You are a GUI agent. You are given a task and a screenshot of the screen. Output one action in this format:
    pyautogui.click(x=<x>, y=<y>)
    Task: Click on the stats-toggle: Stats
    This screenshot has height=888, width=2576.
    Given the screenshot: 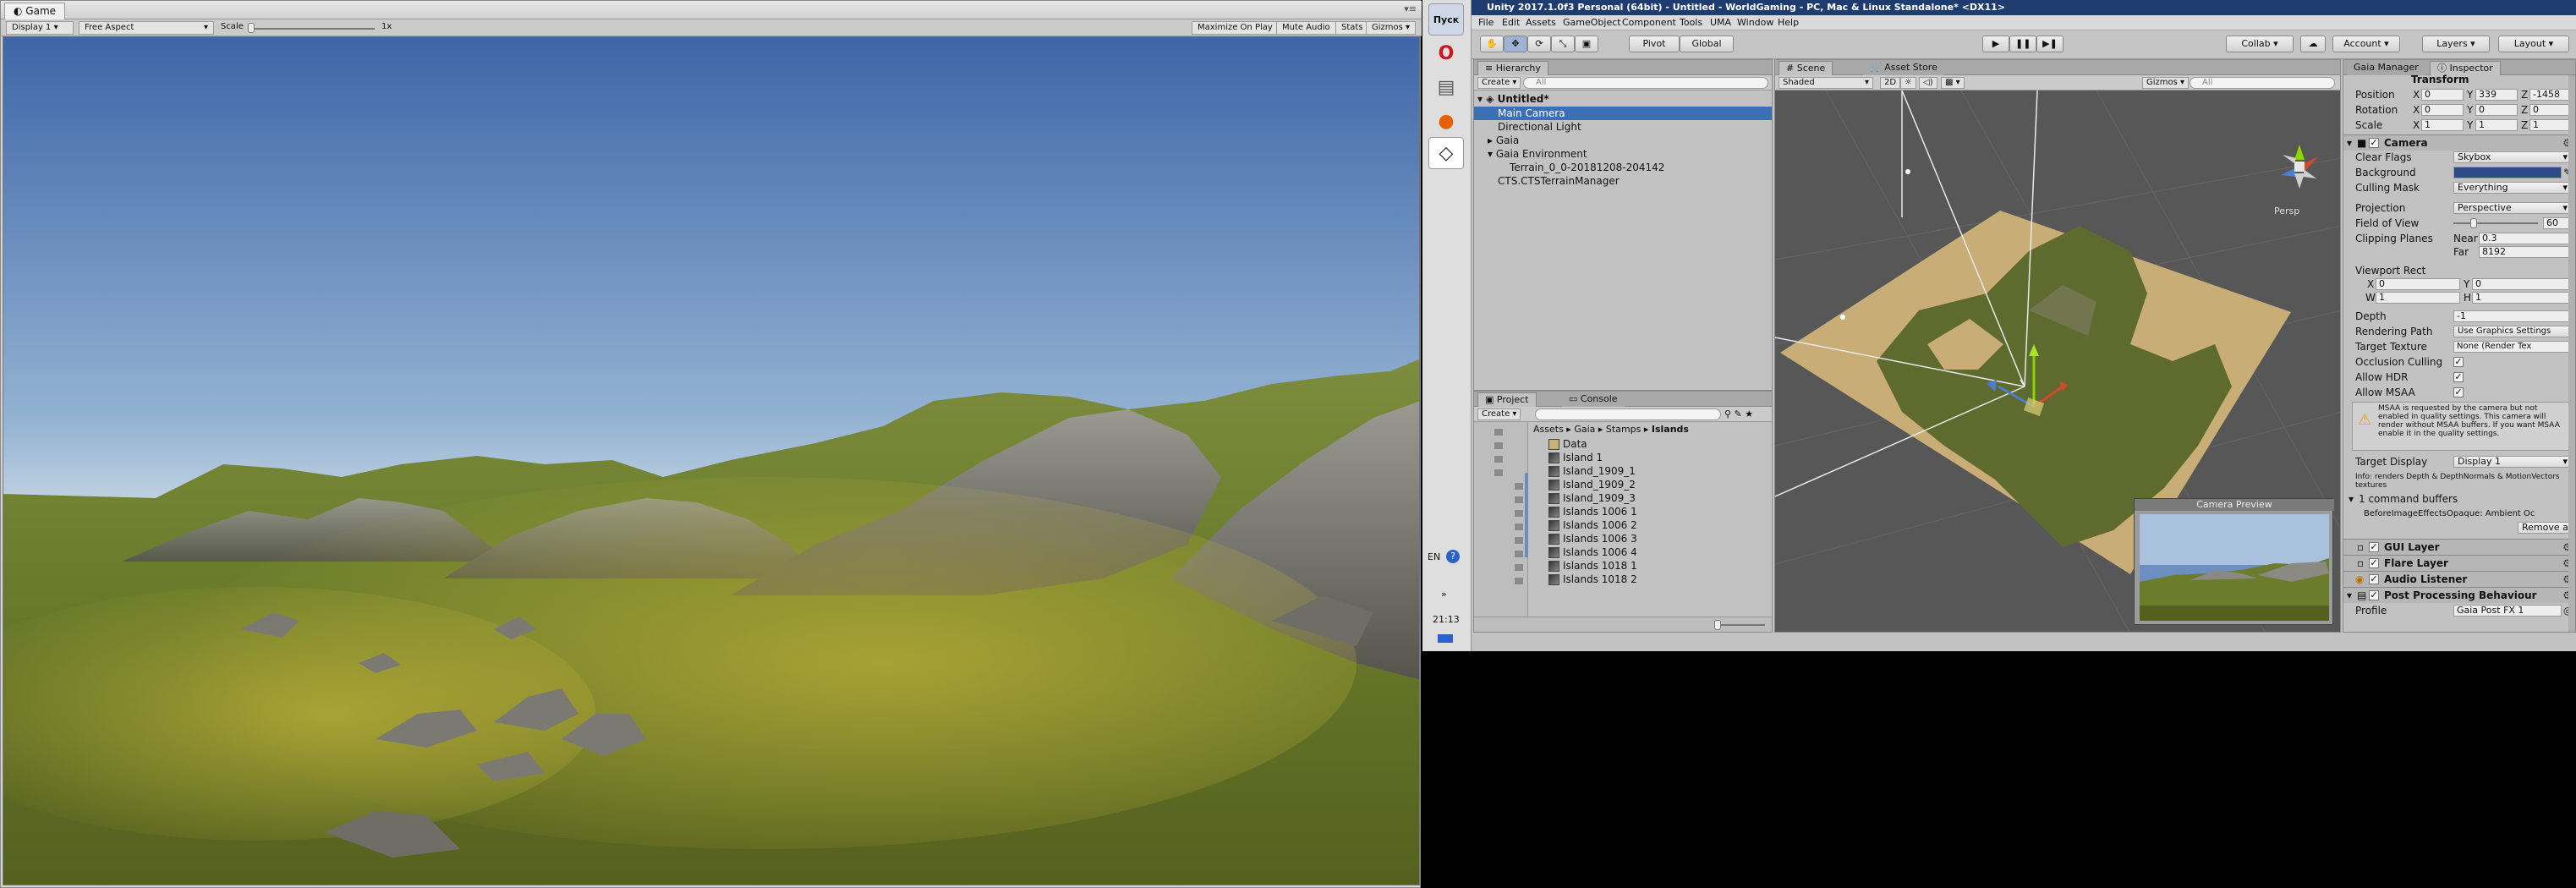 What is the action you would take?
    pyautogui.click(x=1352, y=28)
    